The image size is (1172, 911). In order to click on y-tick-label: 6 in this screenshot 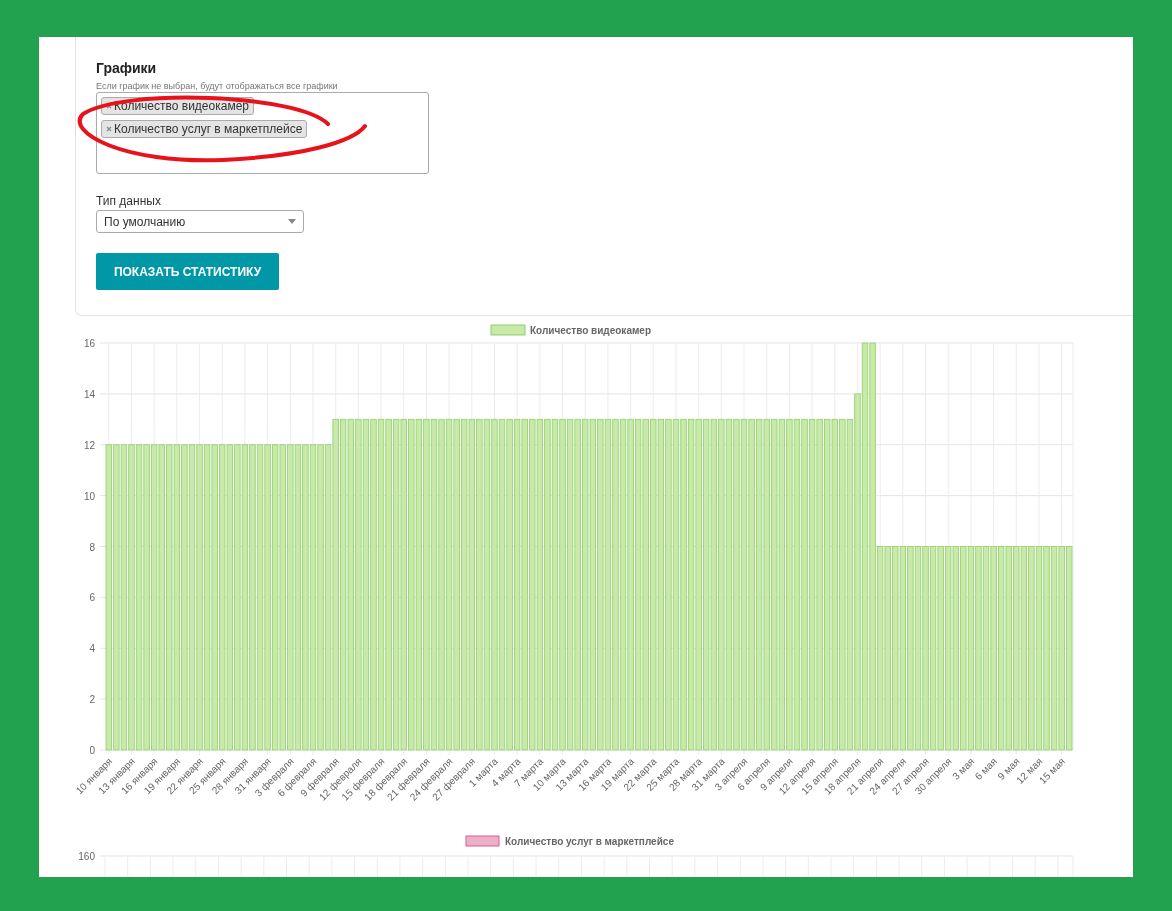, I will do `click(92, 598)`.